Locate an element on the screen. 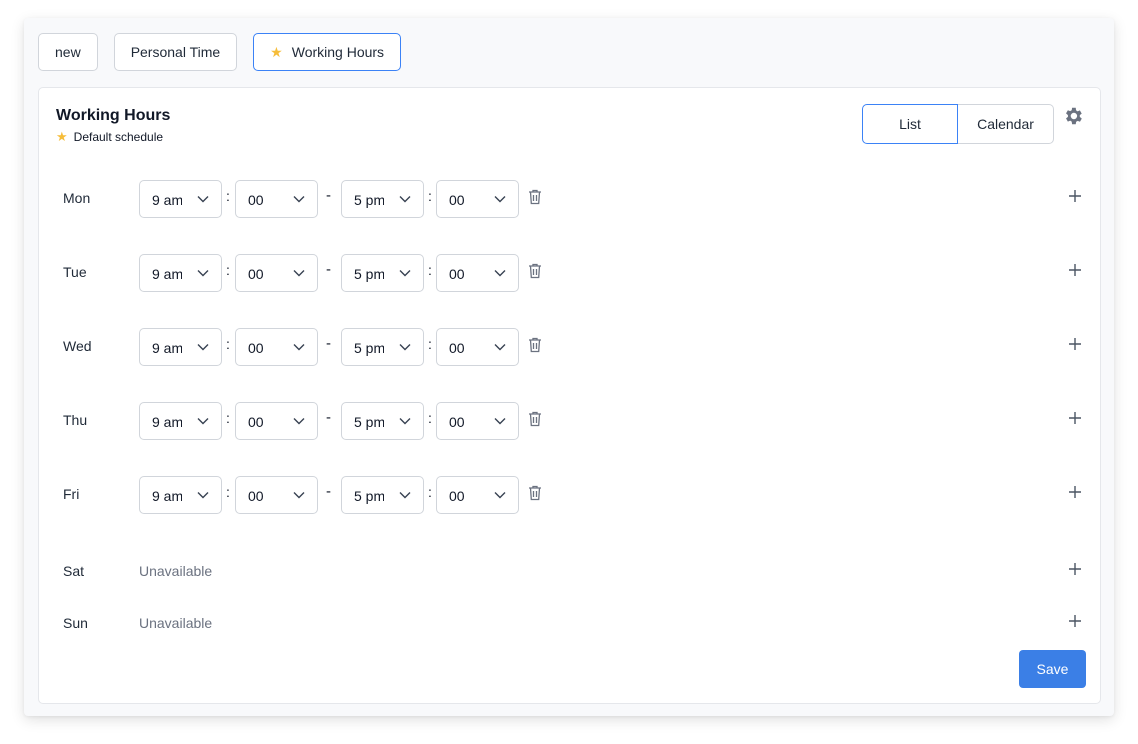  schedule-title: Working Hours is located at coordinates (113, 115).